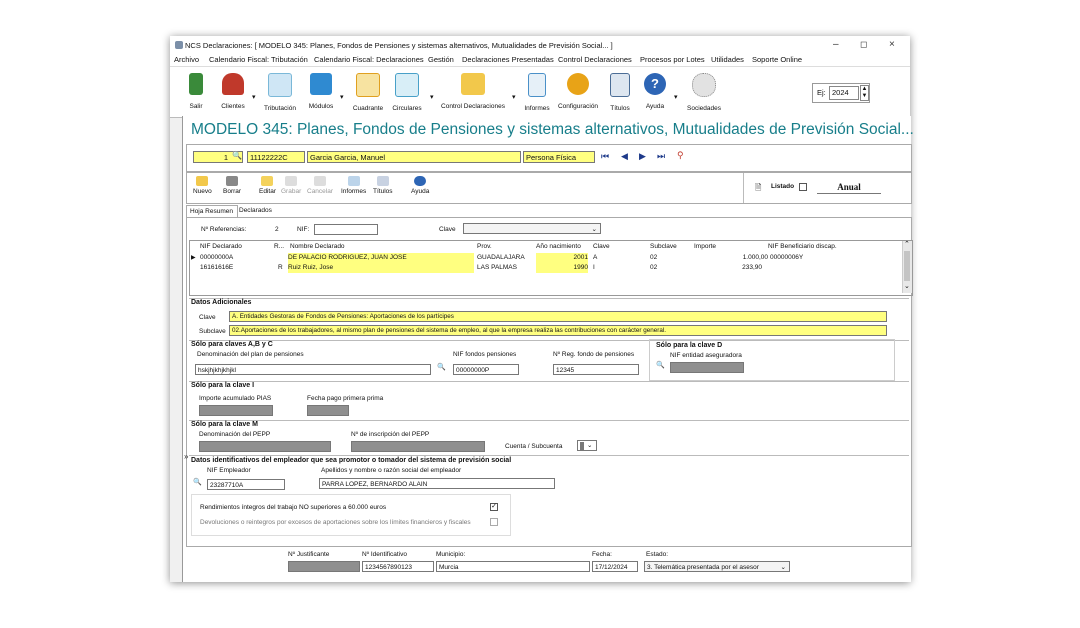 This screenshot has width=1080, height=628. Describe the element at coordinates (221, 246) in the screenshot. I see `col-nif-declarado: NIF Declarado` at that location.